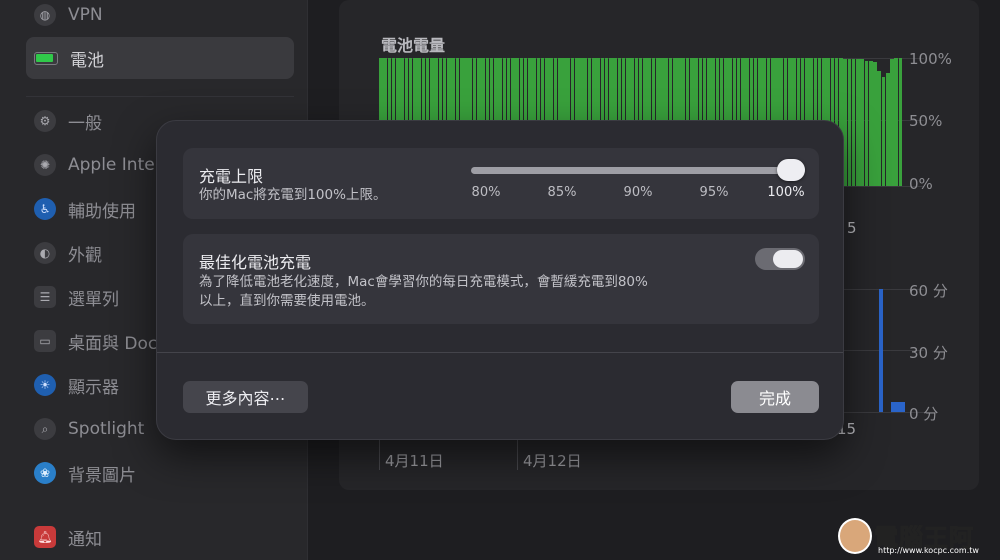  Describe the element at coordinates (414, 461) in the screenshot. I see `date-label-apr11: 4月11日` at that location.